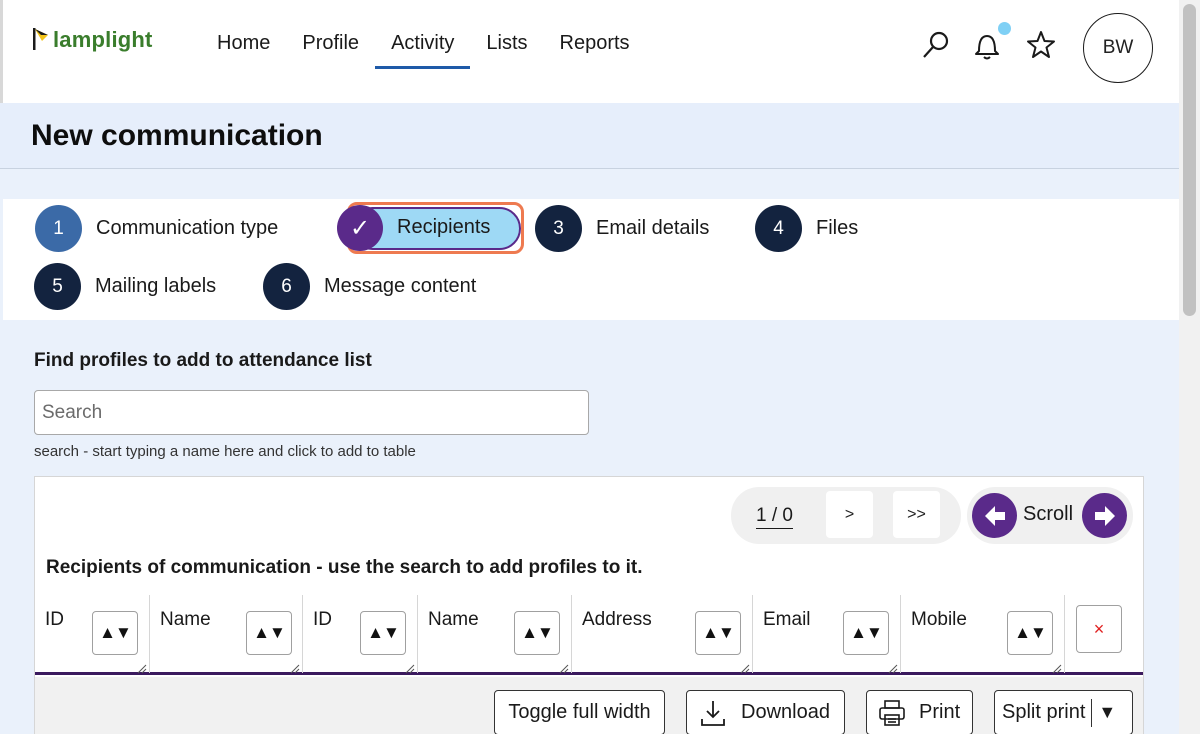 The image size is (1200, 734). I want to click on scroll-label: Scroll, so click(1048, 514).